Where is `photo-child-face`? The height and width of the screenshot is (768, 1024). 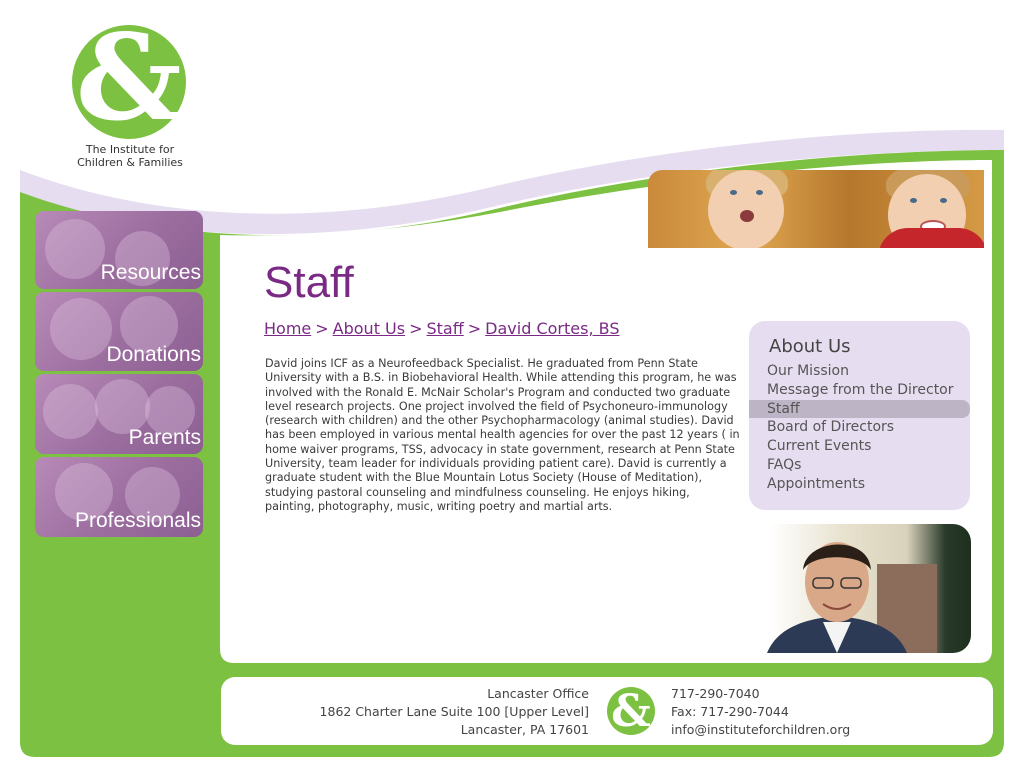
photo-child-face is located at coordinates (746, 209).